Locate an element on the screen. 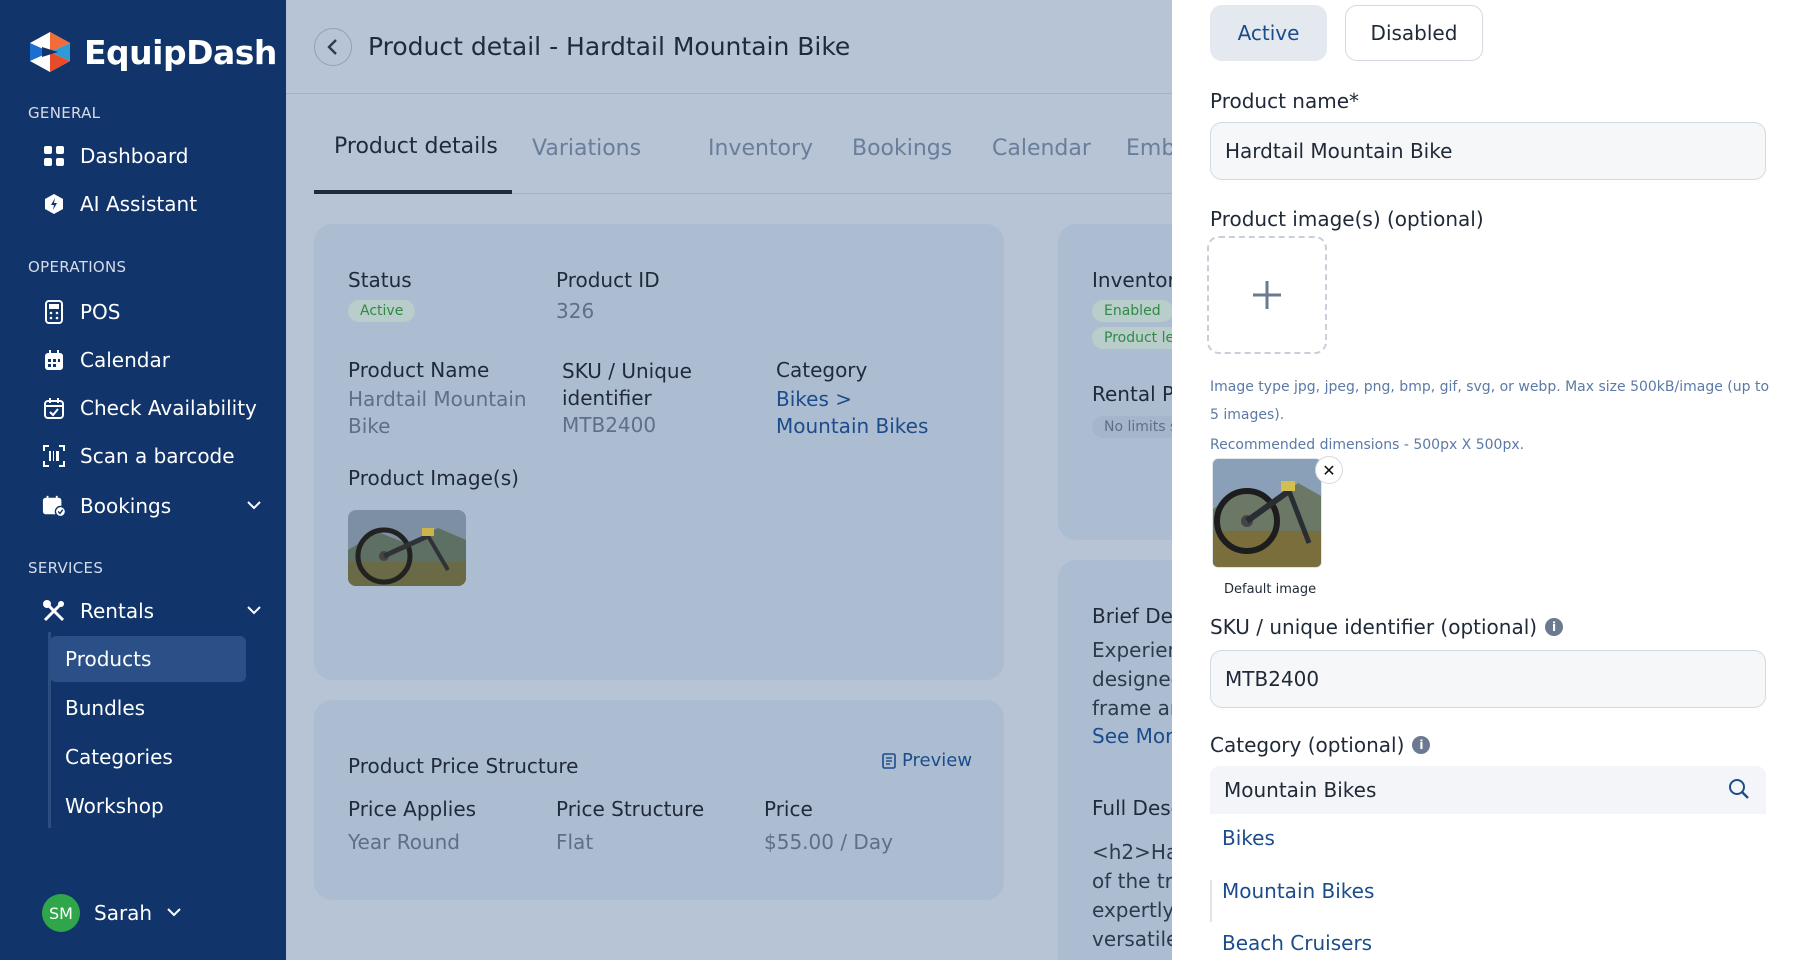  sidebar-item-label: Bookings is located at coordinates (126, 506).